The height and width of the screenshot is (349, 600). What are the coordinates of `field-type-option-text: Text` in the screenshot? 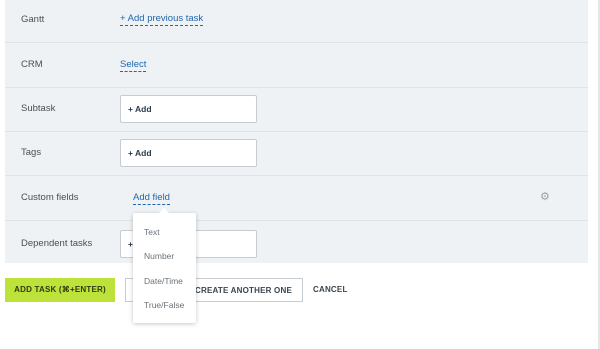 It's located at (152, 232).